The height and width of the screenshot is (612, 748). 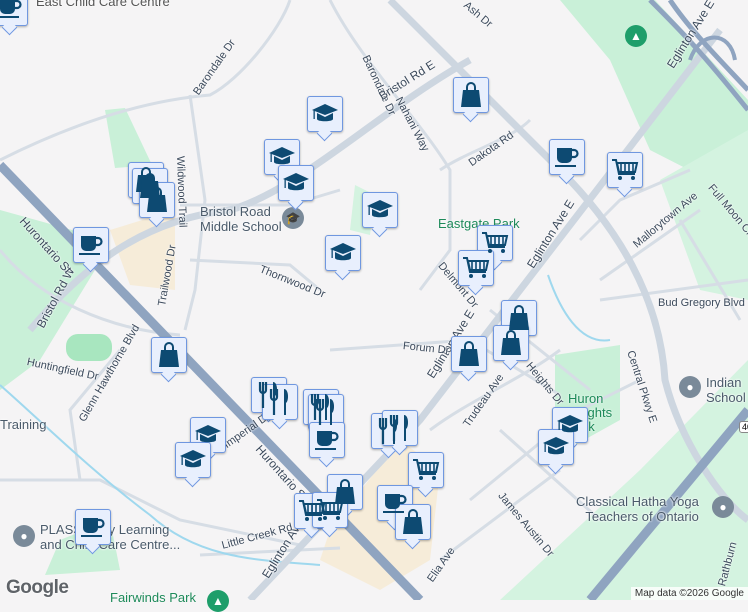 I want to click on street-label: Bud Gregory Blvd, so click(x=701, y=303).